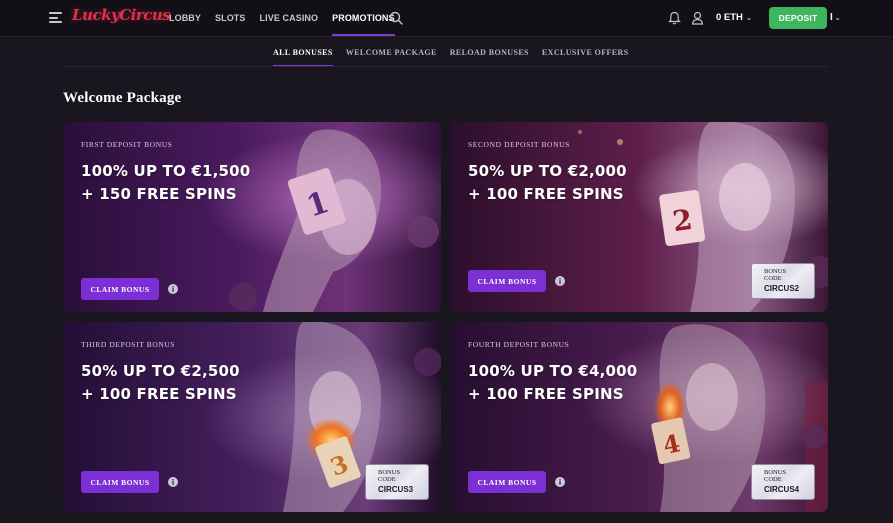 The height and width of the screenshot is (523, 893). Describe the element at coordinates (674, 18) in the screenshot. I see `bell-icon` at that location.